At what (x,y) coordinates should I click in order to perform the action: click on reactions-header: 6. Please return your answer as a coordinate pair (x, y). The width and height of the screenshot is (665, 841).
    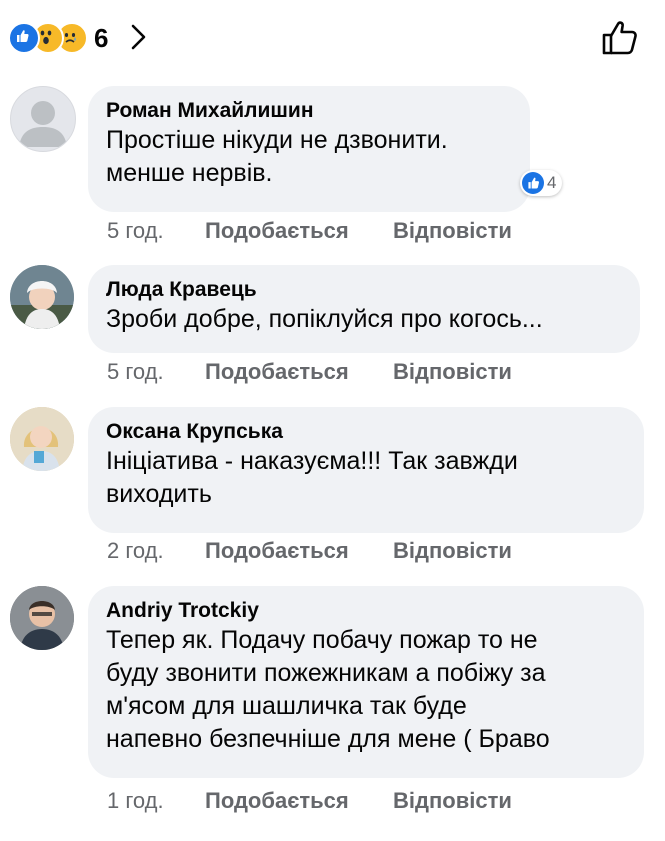
    Looking at the image, I should click on (332, 38).